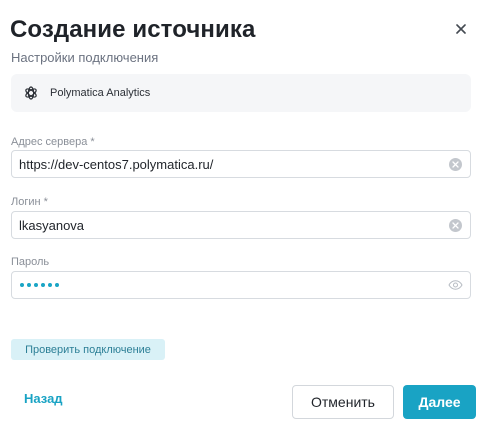 This screenshot has height=433, width=486. I want to click on close-icon, so click(461, 29).